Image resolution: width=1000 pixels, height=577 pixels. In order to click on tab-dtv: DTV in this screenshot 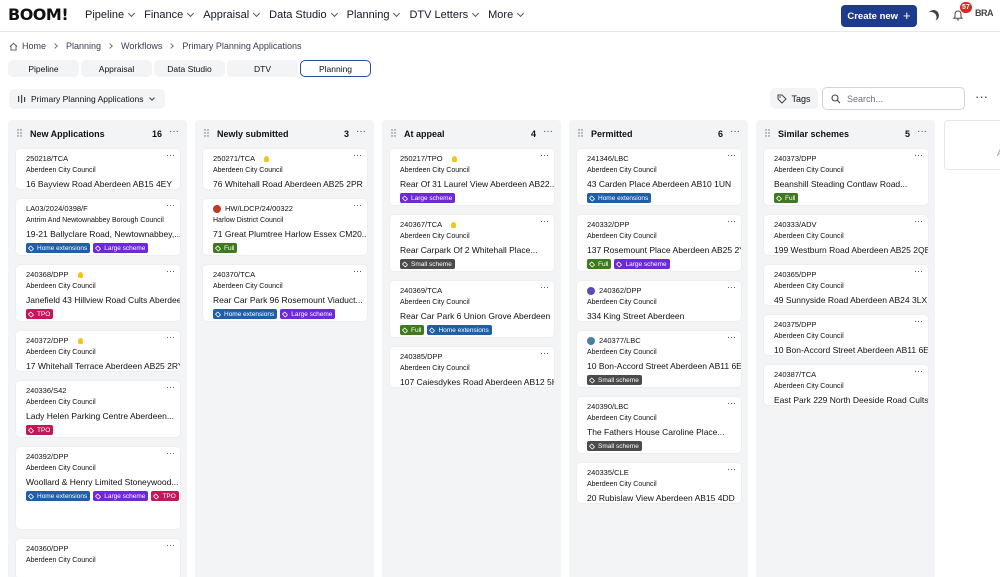, I will do `click(262, 68)`.